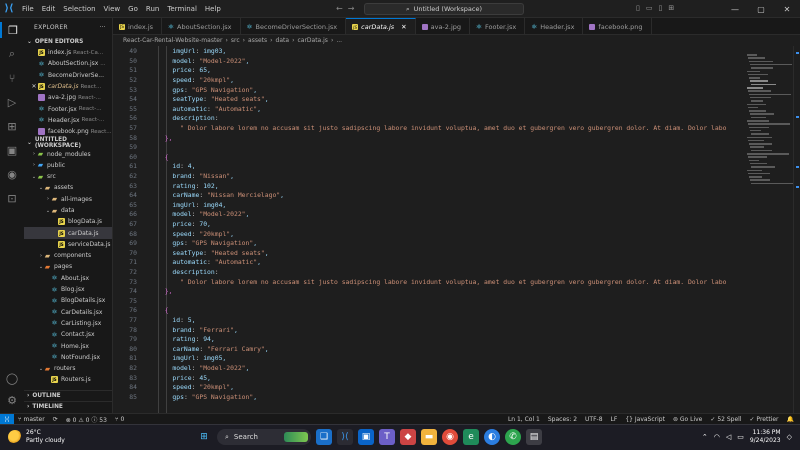 Image resolution: width=800 pixels, height=450 pixels. Describe the element at coordinates (450, 437) in the screenshot. I see `chrome-icon: ◉` at that location.